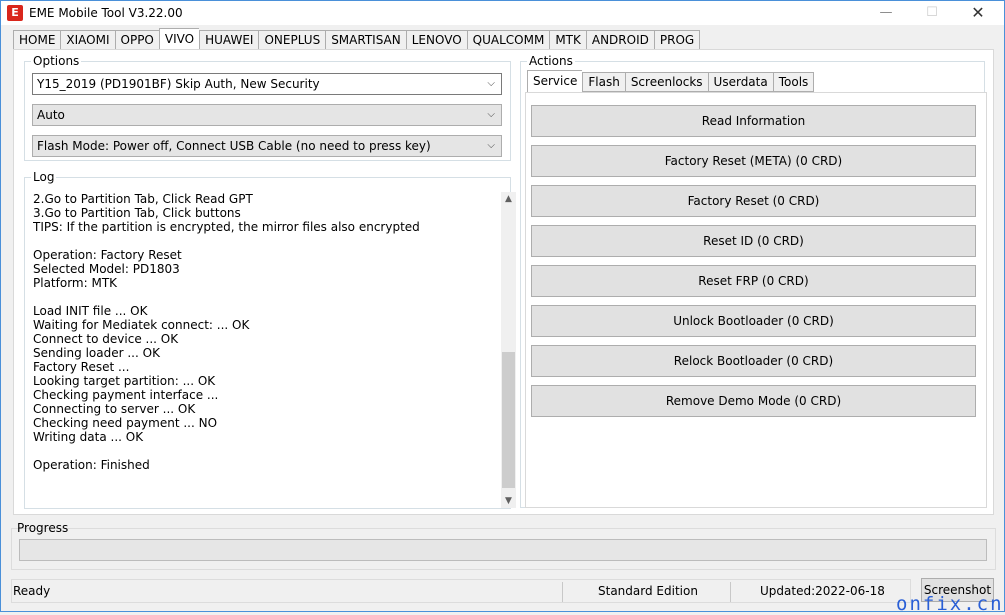  Describe the element at coordinates (32, 591) in the screenshot. I see `status-text: Ready` at that location.